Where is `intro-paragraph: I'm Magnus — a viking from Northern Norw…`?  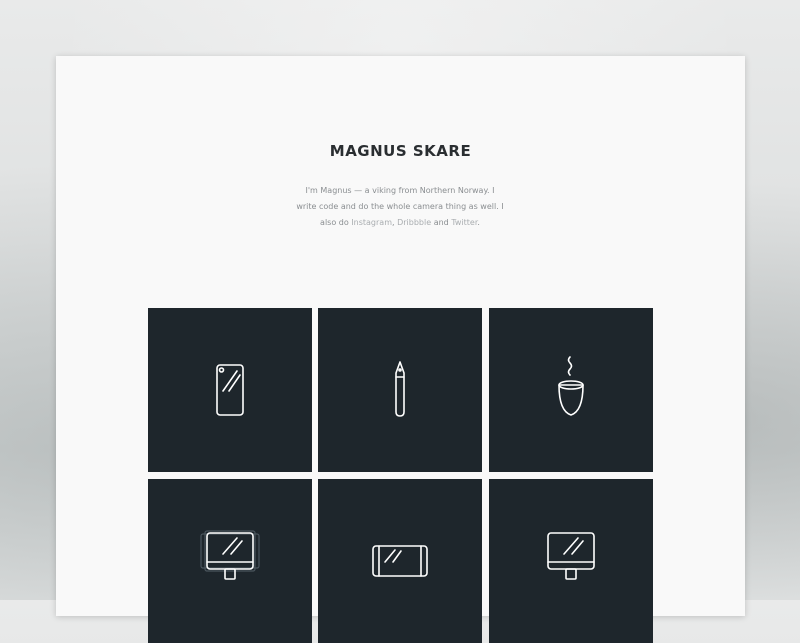
intro-paragraph: I'm Magnus — a viking from Northern Norw… is located at coordinates (400, 207).